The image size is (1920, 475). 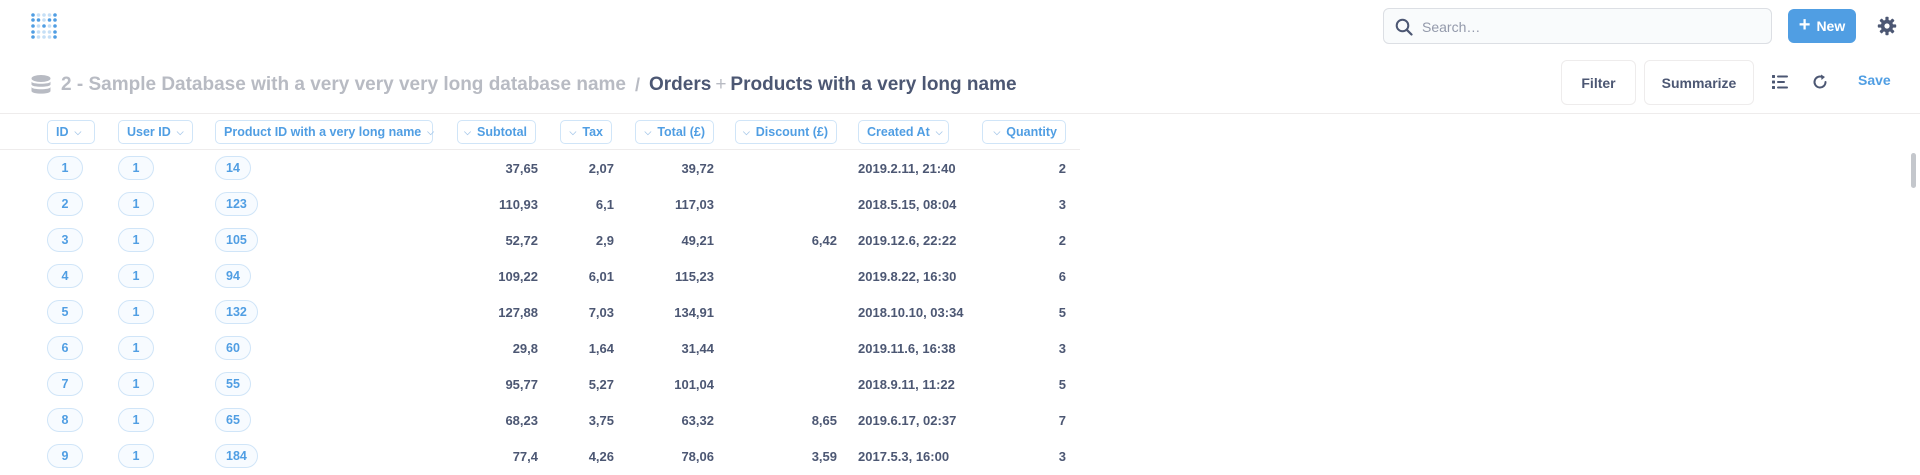 I want to click on fk-link-pill: 2, so click(x=65, y=204).